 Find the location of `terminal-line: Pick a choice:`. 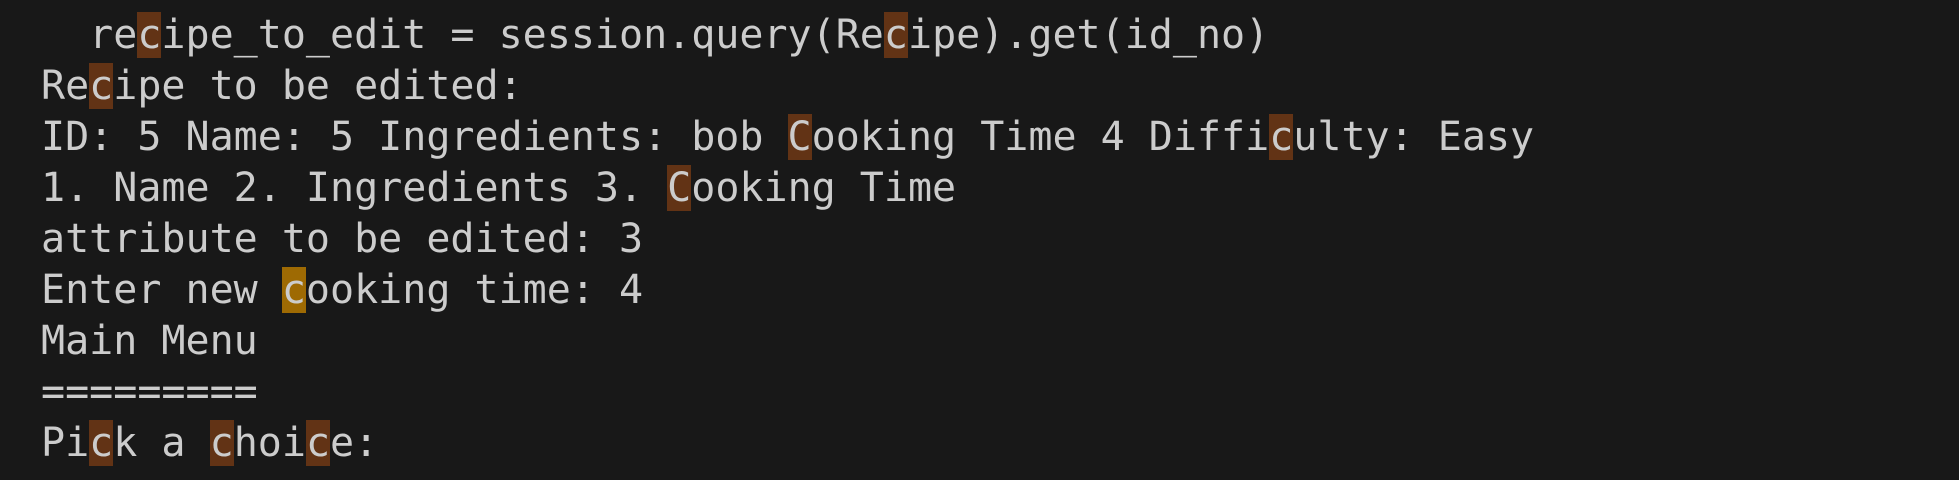

terminal-line: Pick a choice: is located at coordinates (210, 443).